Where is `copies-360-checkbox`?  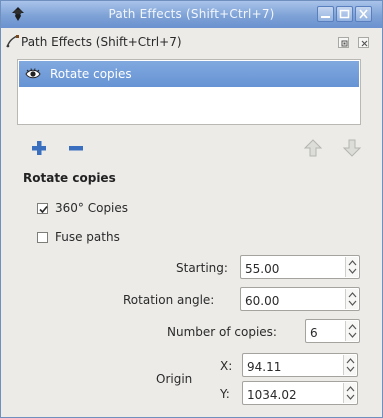
copies-360-checkbox is located at coordinates (42, 208).